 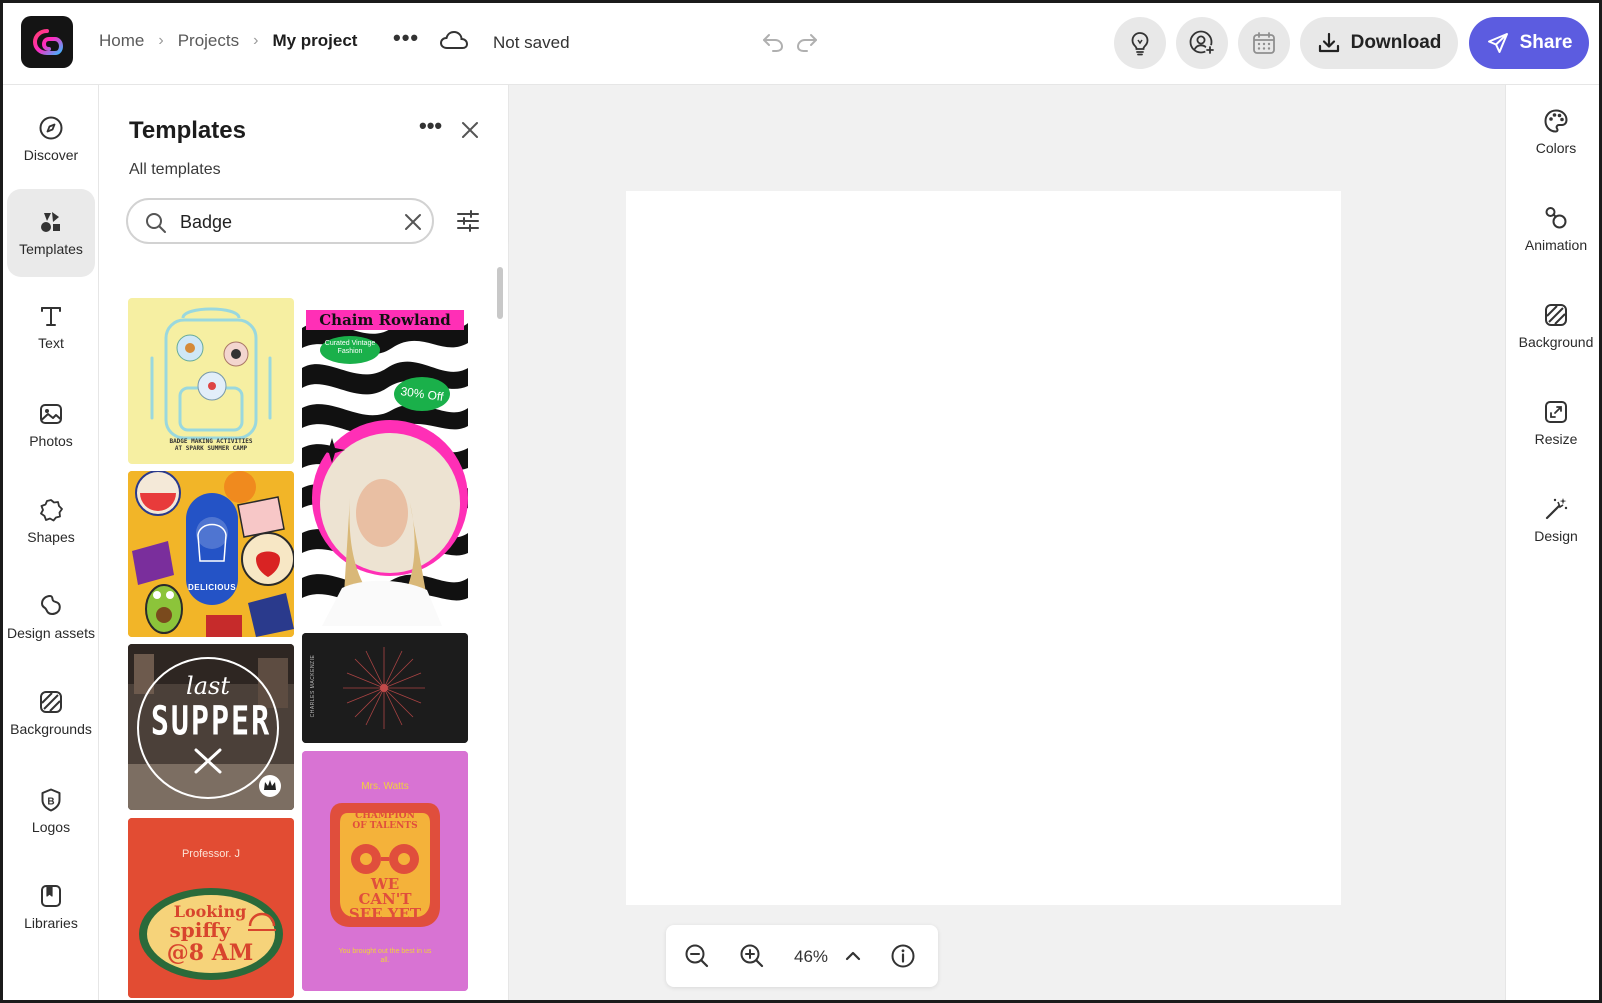 I want to click on share-button: Share, so click(x=1529, y=43).